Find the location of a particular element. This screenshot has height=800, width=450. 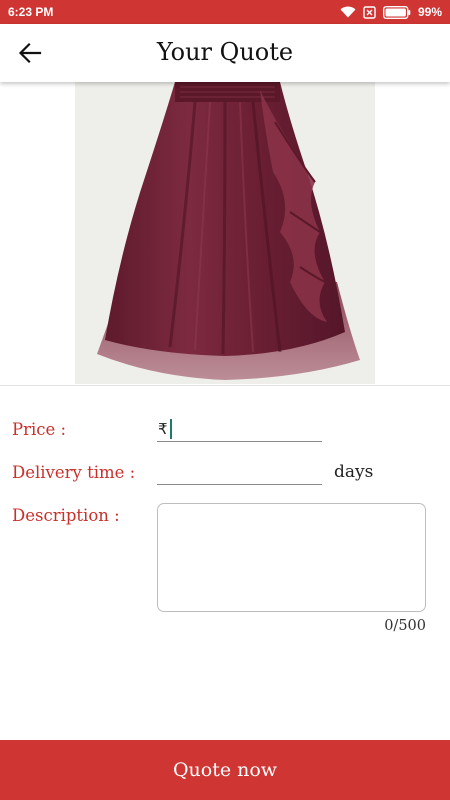

days-unit-label: days is located at coordinates (354, 472).